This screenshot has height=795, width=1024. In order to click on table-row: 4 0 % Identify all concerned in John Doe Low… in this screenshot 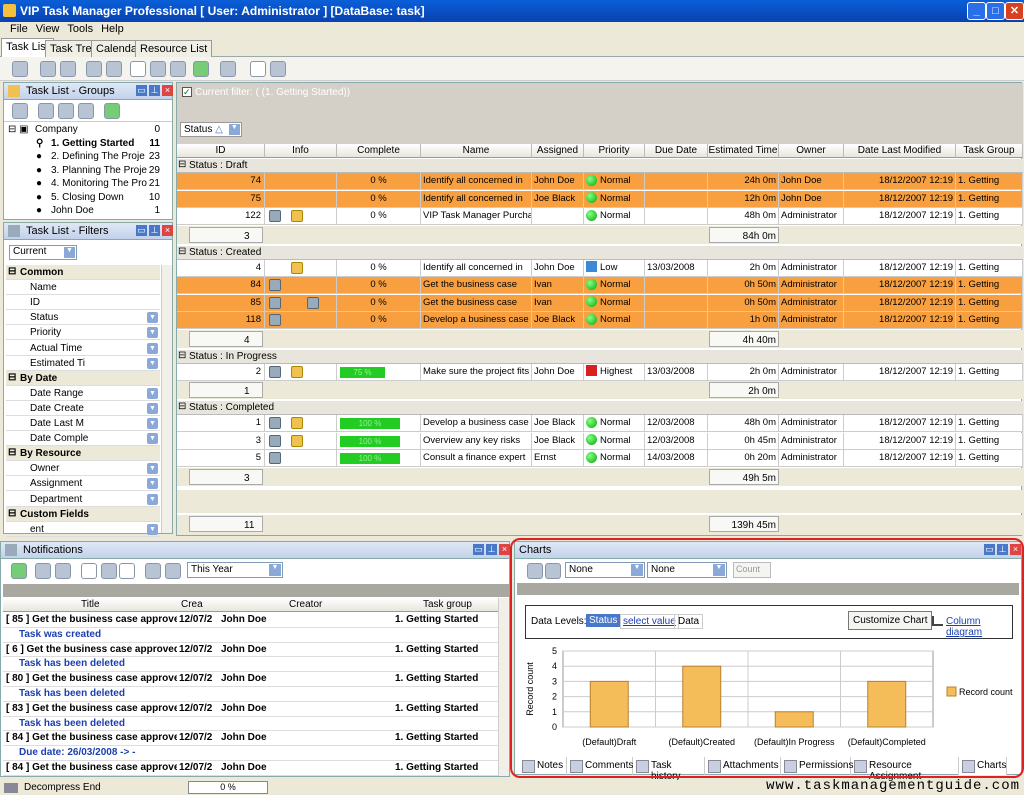, I will do `click(600, 268)`.